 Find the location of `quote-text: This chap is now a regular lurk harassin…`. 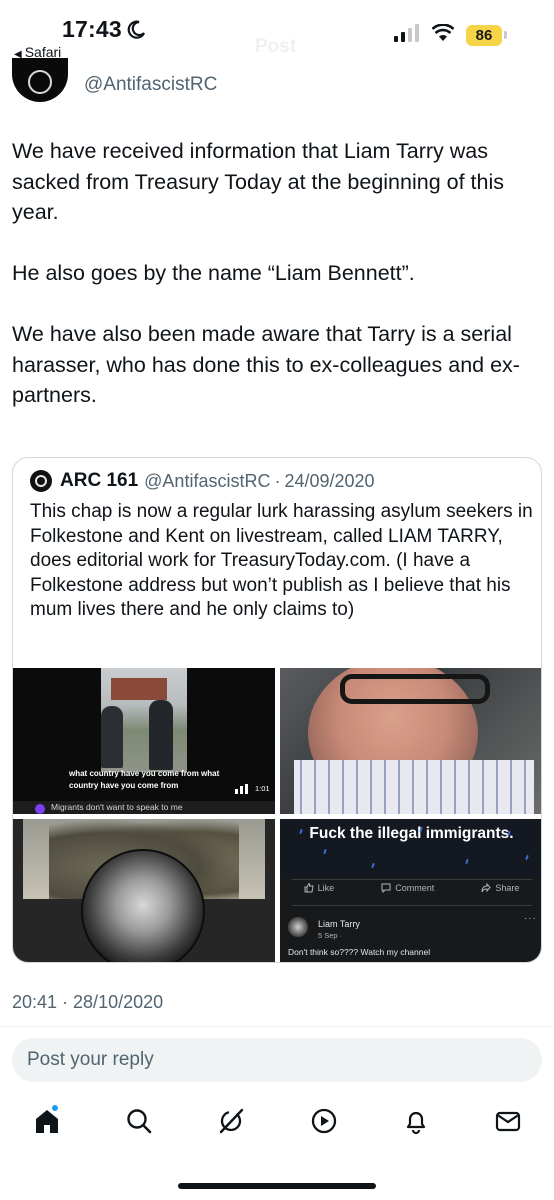

quote-text: This chap is now a regular lurk harassin… is located at coordinates (281, 560).